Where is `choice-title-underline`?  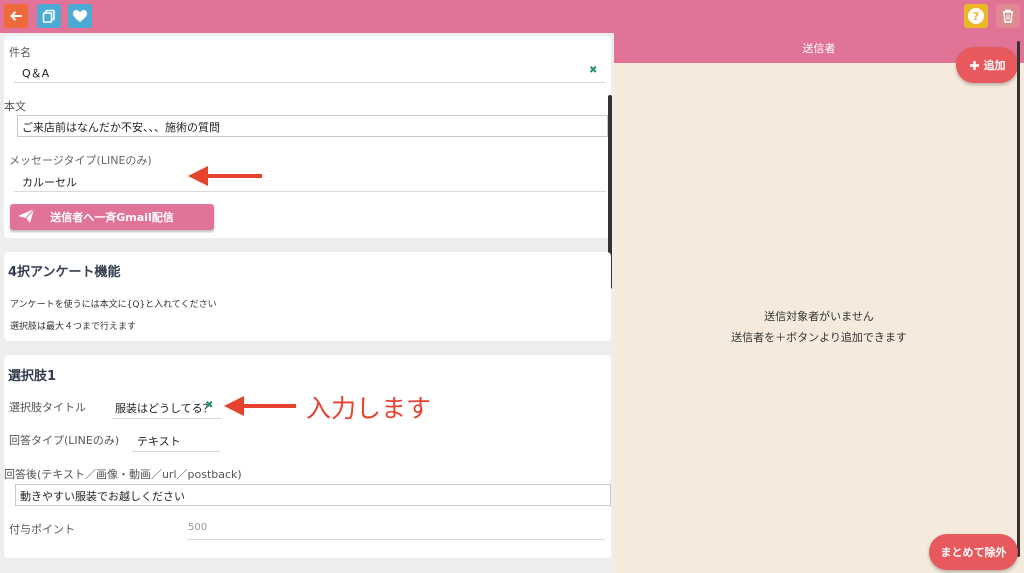
choice-title-underline is located at coordinates (167, 418).